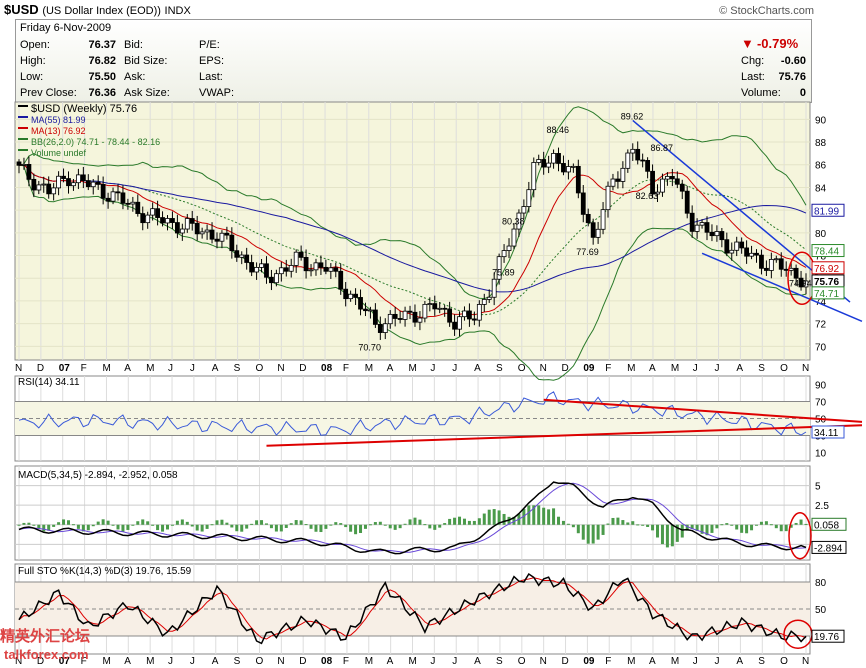 The image size is (866, 668). Describe the element at coordinates (95, 142) in the screenshot. I see `legend-entry: BB(26,2.0) 74.71 - 78.44 - 82.16` at that location.